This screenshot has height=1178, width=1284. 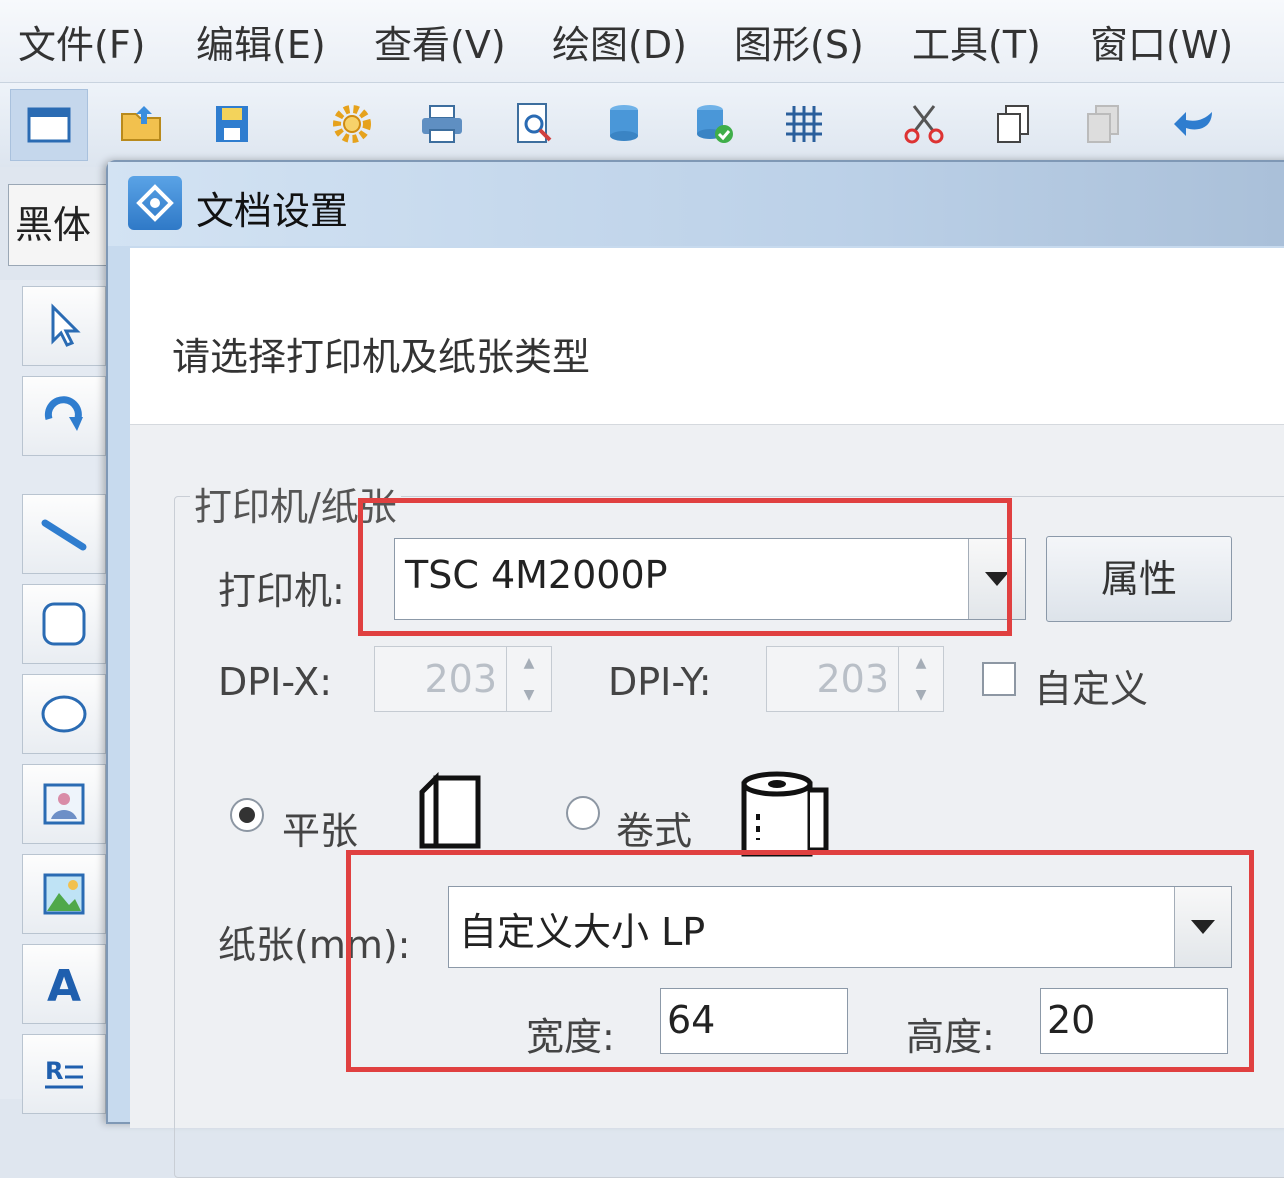 I want to click on rich-text-tool: R, so click(x=64, y=1074).